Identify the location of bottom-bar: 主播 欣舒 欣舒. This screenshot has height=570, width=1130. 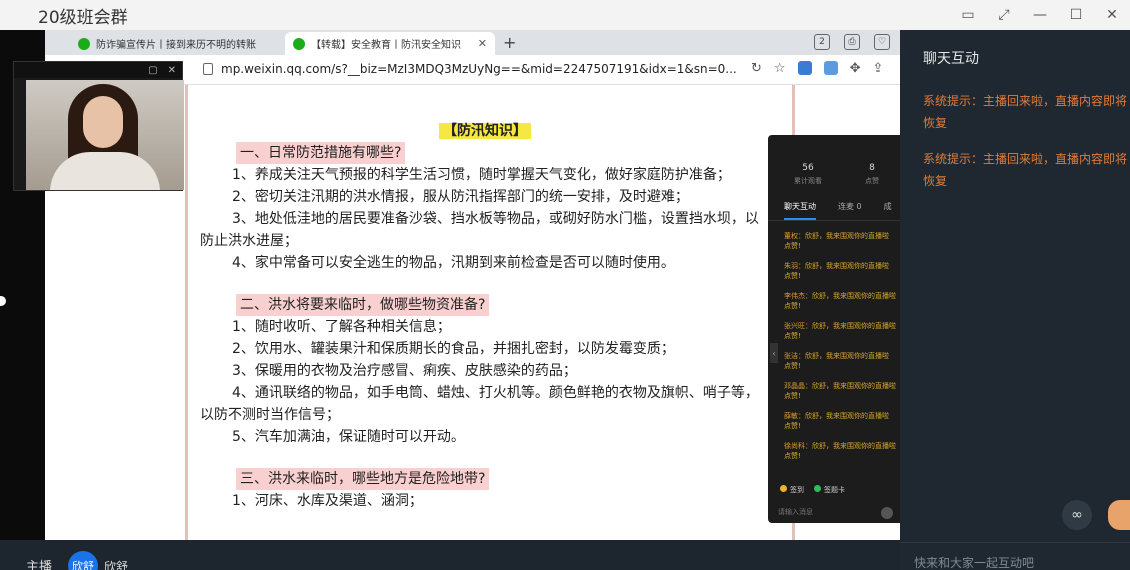
(450, 555).